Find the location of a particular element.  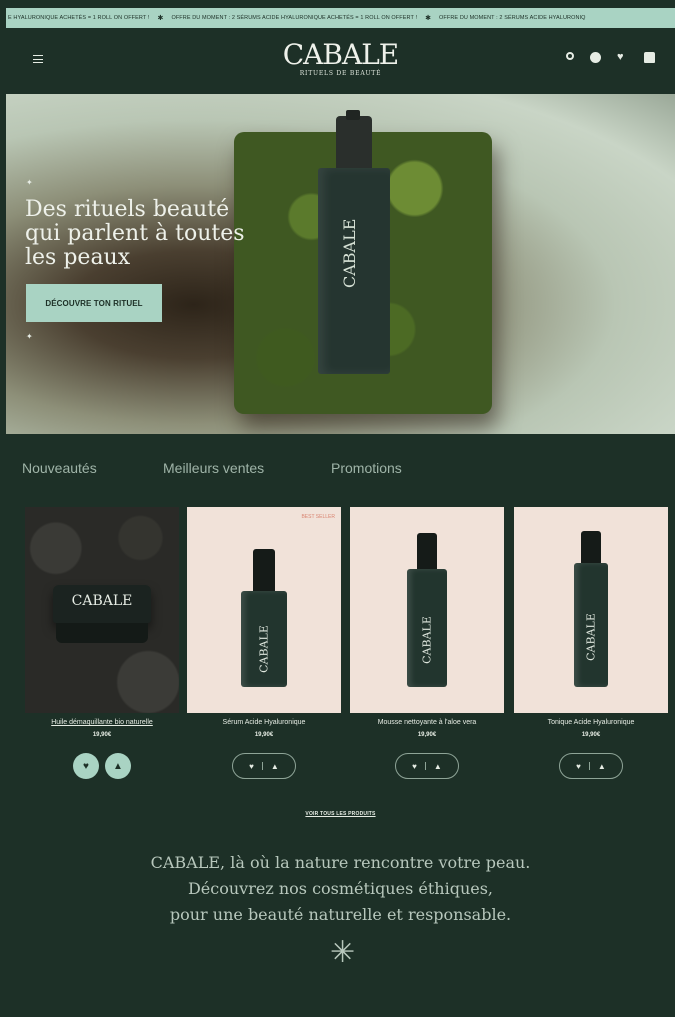

product-image: BEST SELLER CABALE is located at coordinates (264, 610).